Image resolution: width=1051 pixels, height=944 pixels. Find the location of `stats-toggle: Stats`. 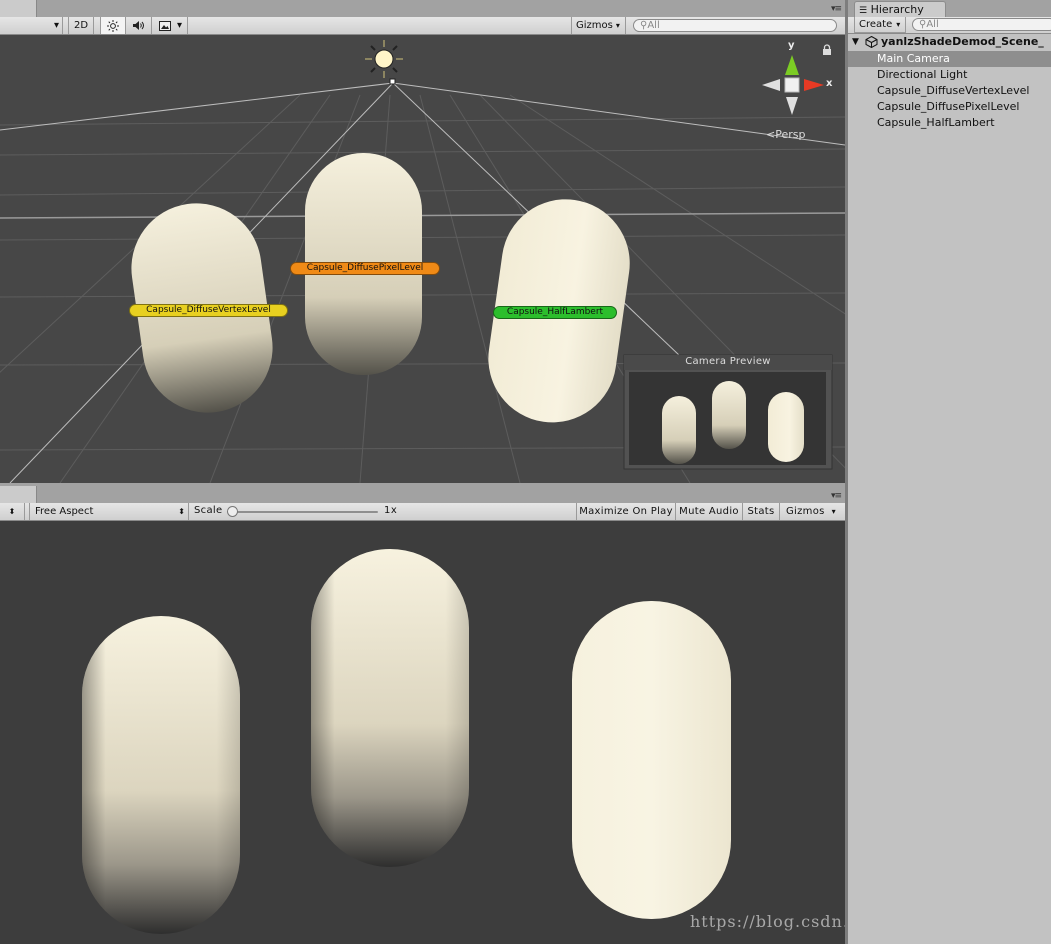

stats-toggle: Stats is located at coordinates (760, 511).